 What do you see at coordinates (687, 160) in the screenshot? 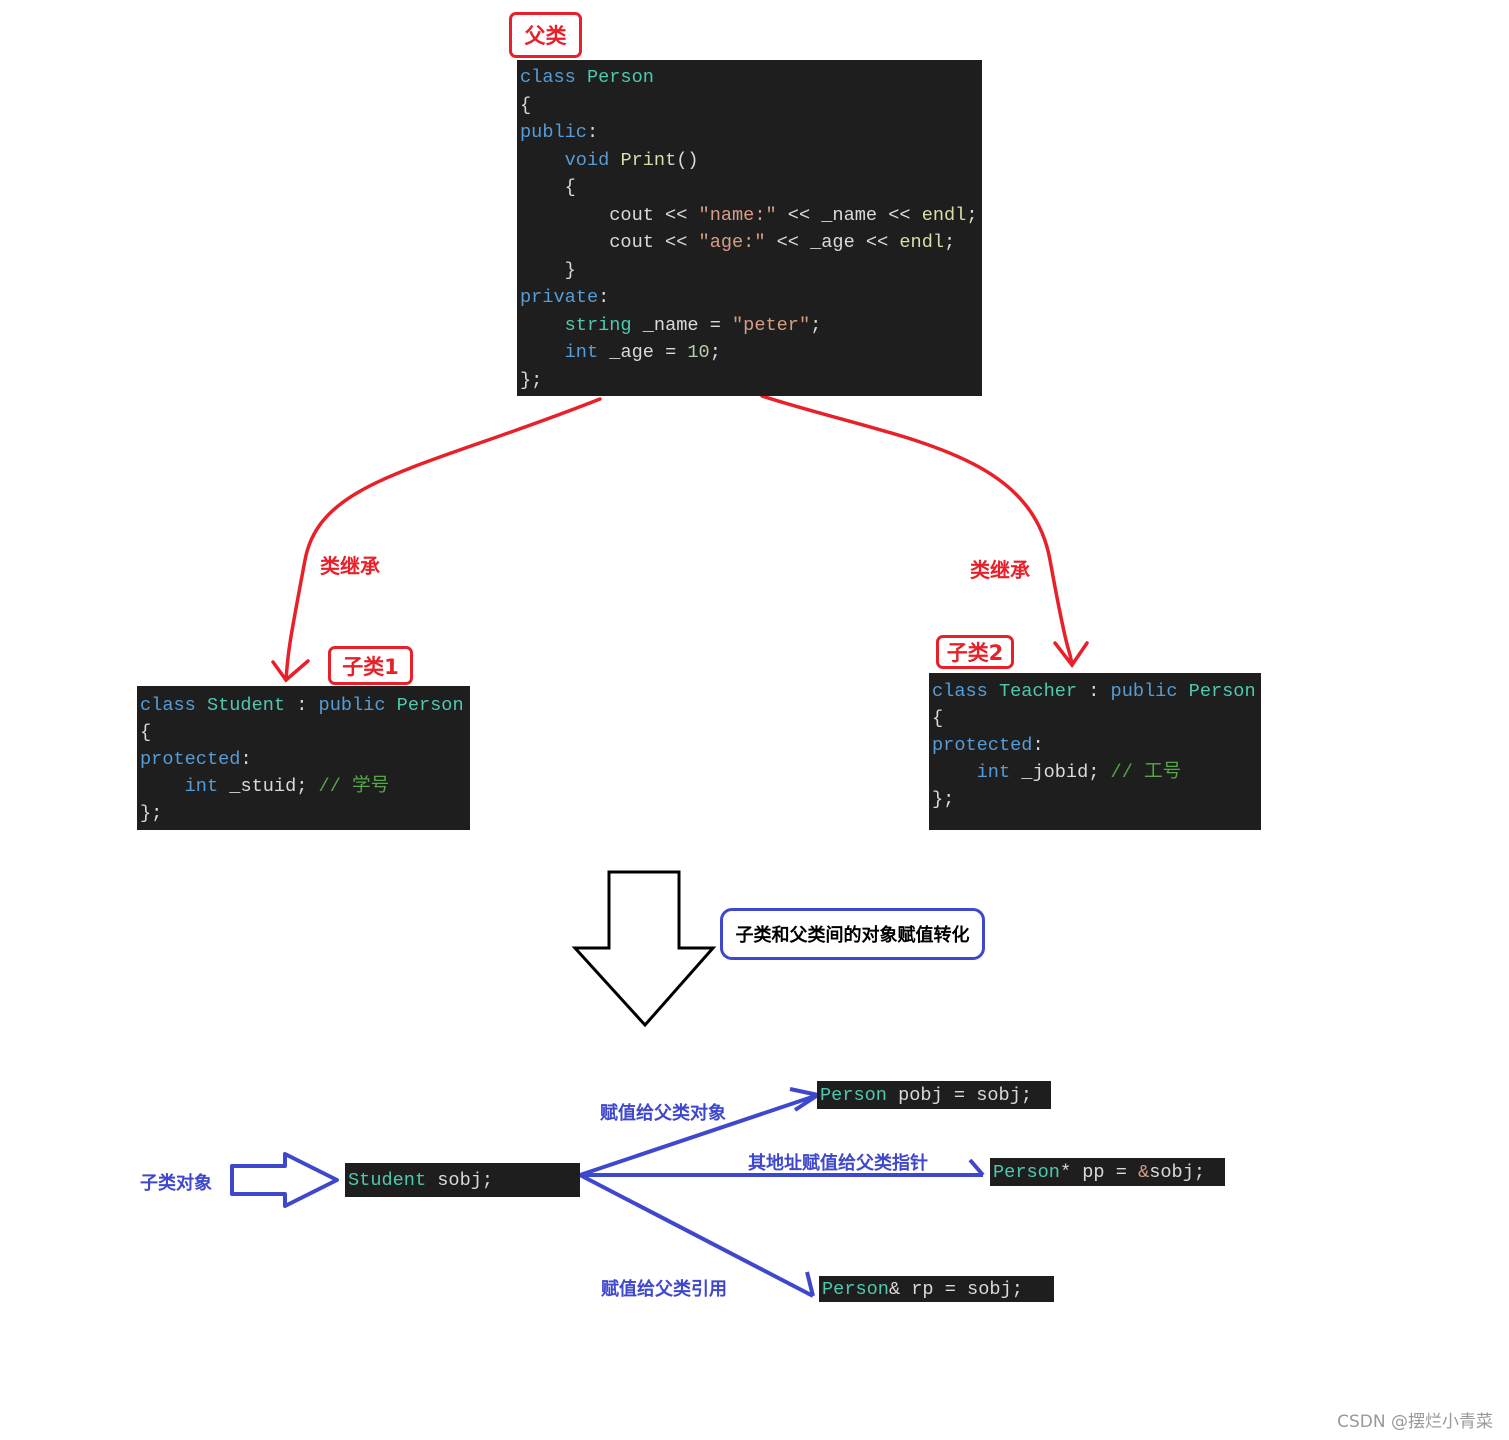
I see `code-token: ()` at bounding box center [687, 160].